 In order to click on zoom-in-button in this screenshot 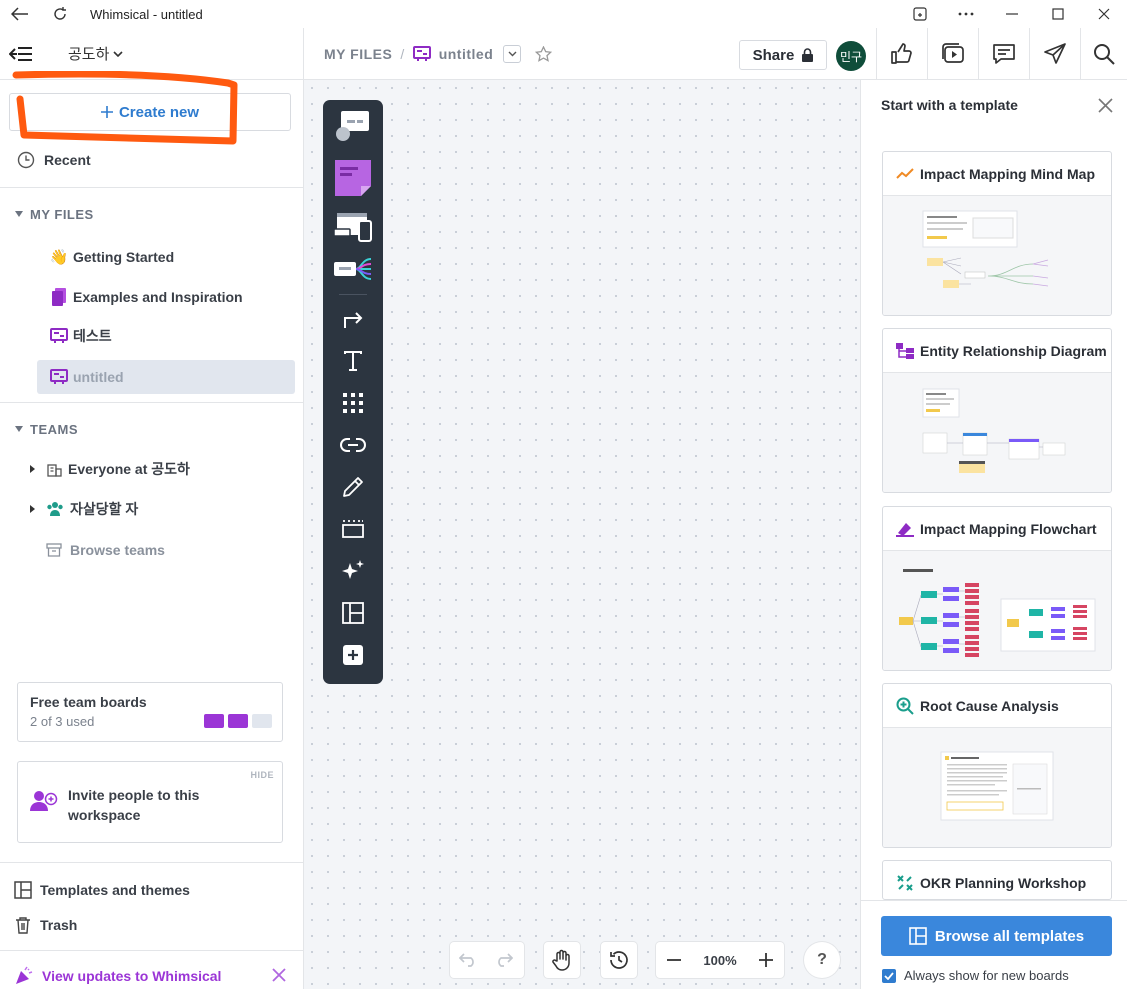, I will do `click(766, 960)`.